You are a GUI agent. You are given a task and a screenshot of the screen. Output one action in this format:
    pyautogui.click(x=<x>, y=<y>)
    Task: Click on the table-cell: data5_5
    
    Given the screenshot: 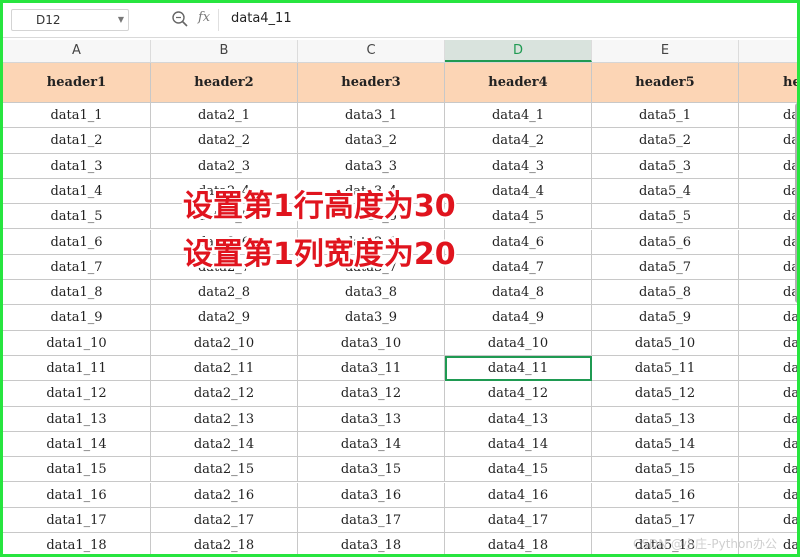 What is the action you would take?
    pyautogui.click(x=665, y=217)
    